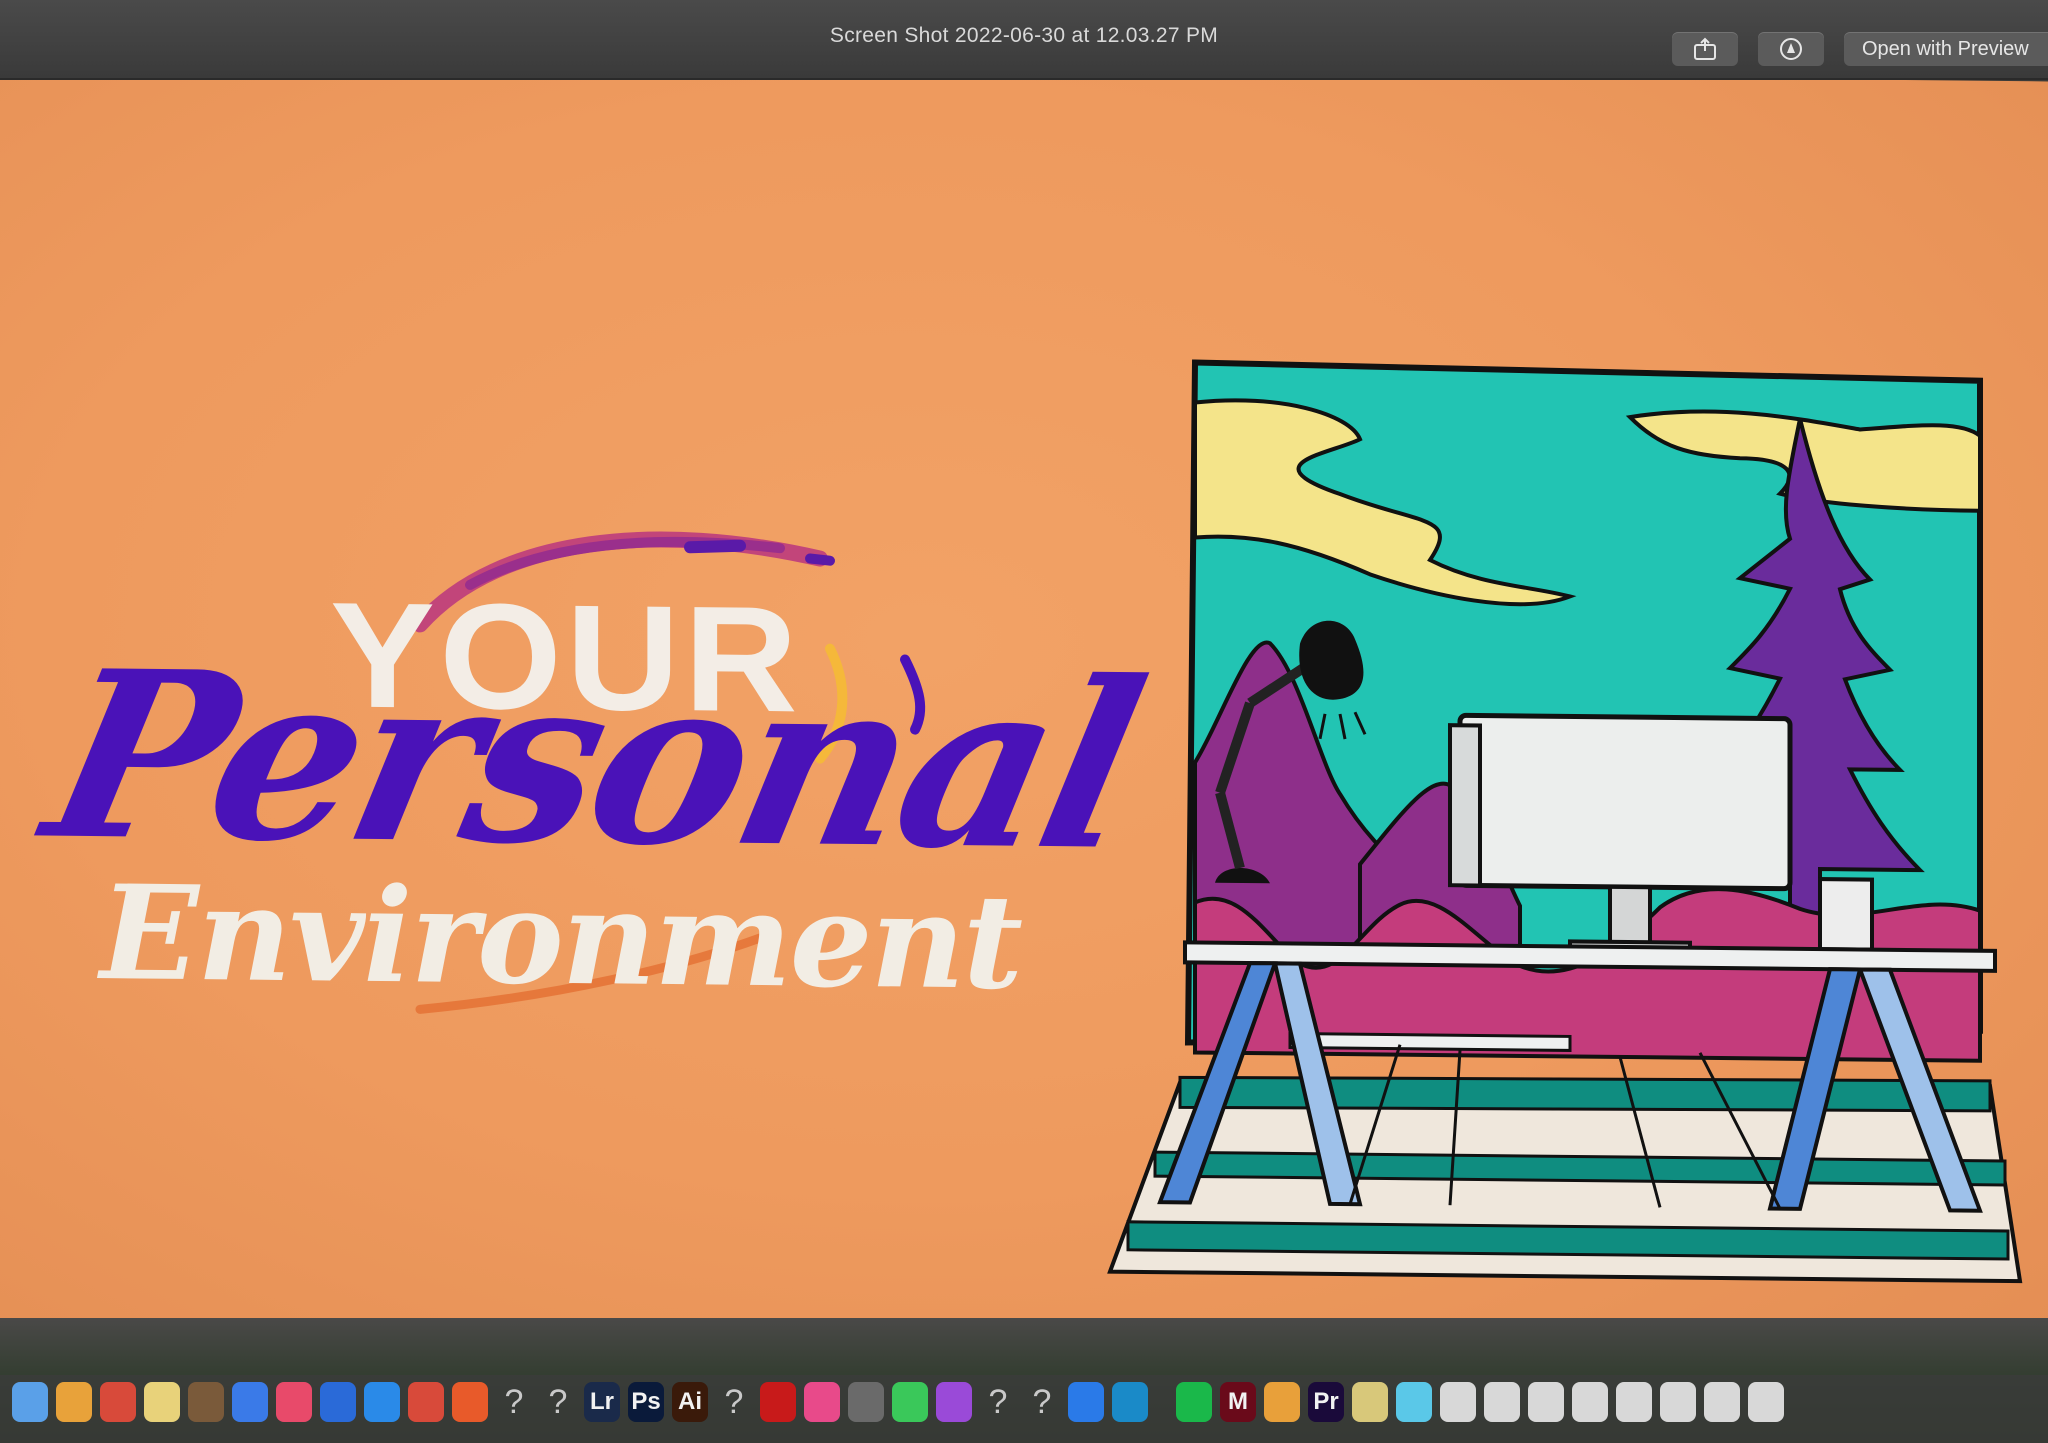  Describe the element at coordinates (1414, 1402) in the screenshot. I see `preview-icon` at that location.